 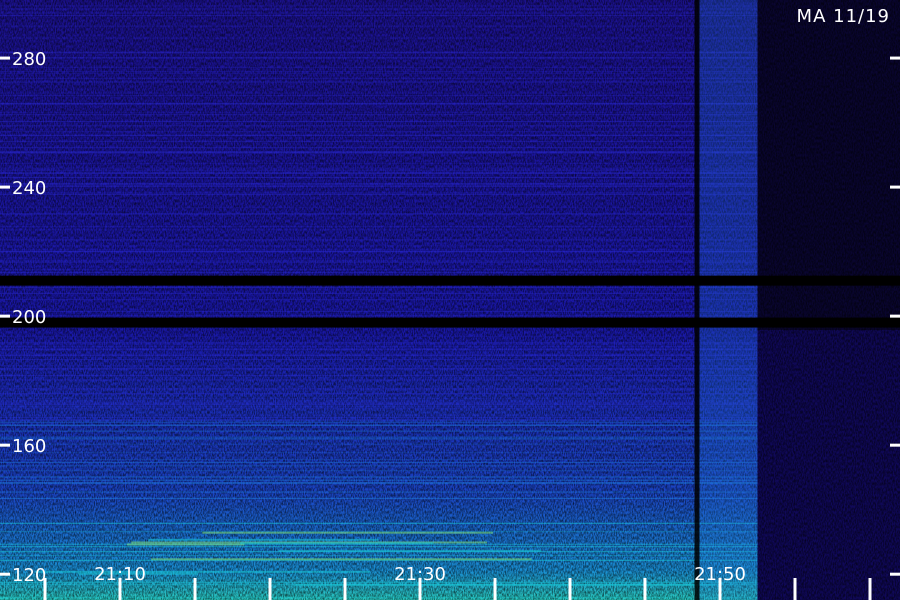 What do you see at coordinates (29, 446) in the screenshot?
I see `y-tick-label: 160` at bounding box center [29, 446].